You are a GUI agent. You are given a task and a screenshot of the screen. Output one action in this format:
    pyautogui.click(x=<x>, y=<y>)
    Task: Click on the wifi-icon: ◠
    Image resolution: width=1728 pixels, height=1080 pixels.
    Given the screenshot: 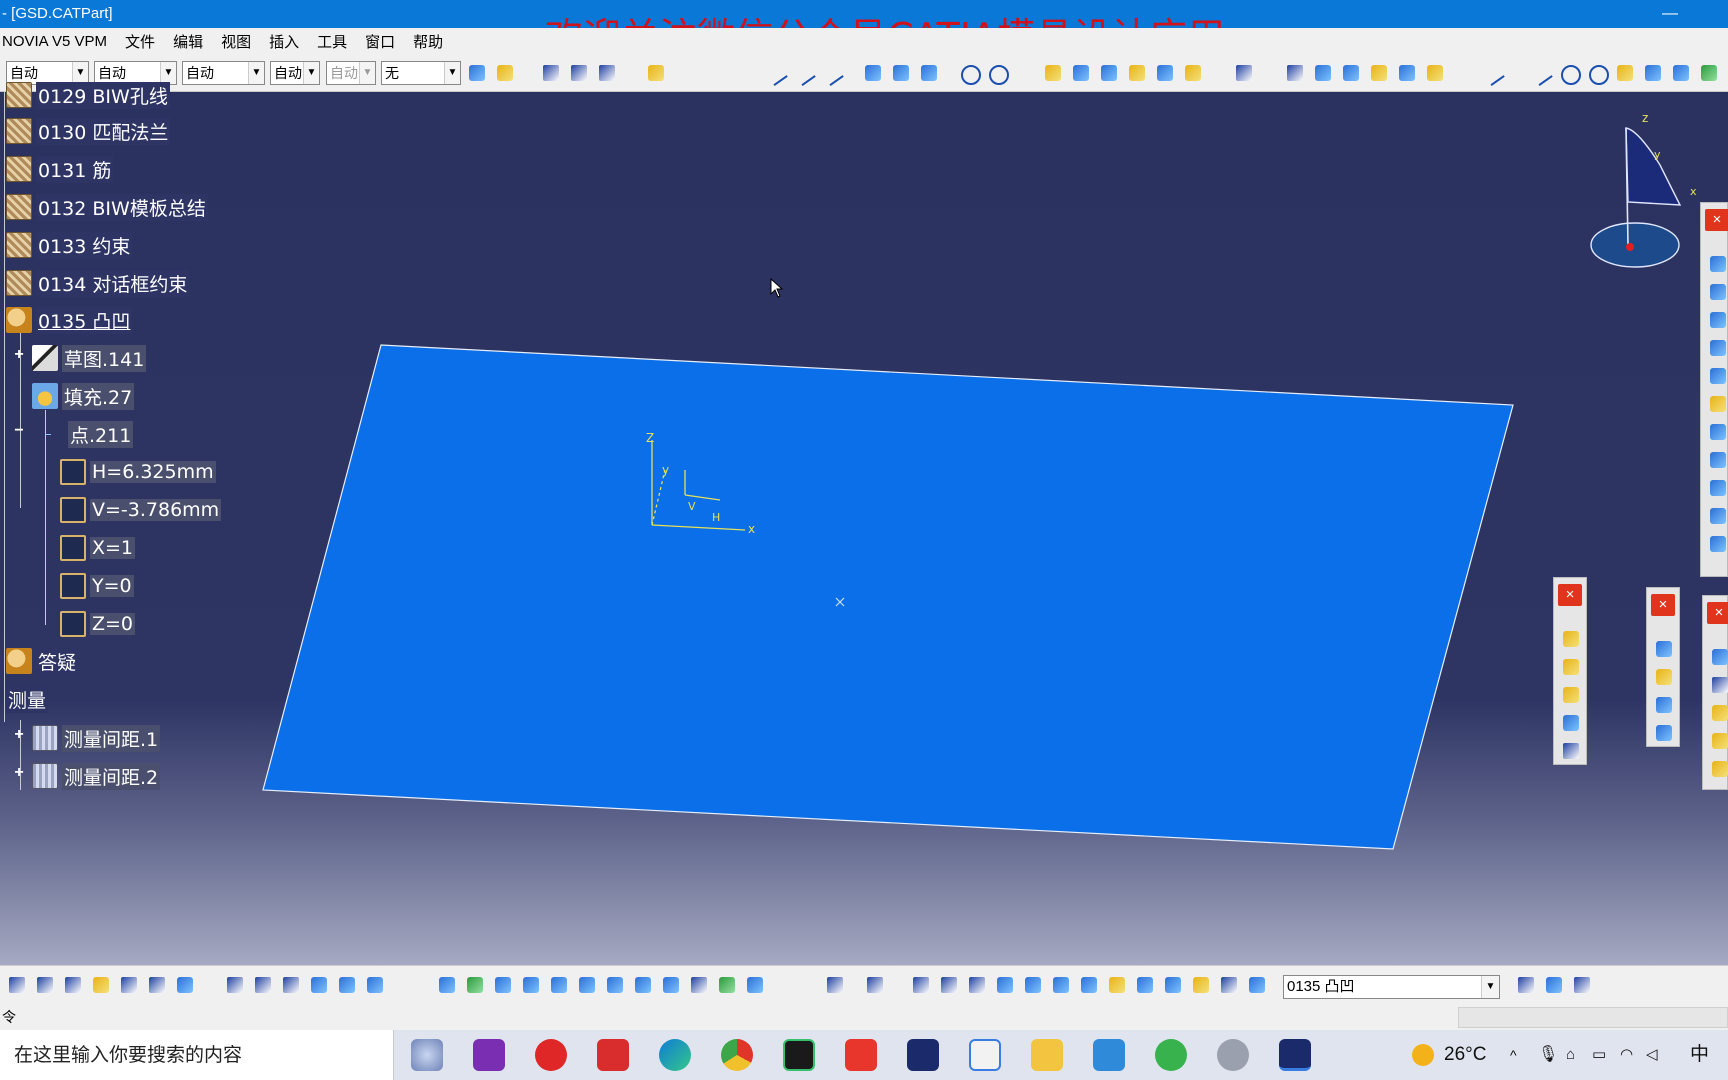 What is the action you would take?
    pyautogui.click(x=1626, y=1055)
    